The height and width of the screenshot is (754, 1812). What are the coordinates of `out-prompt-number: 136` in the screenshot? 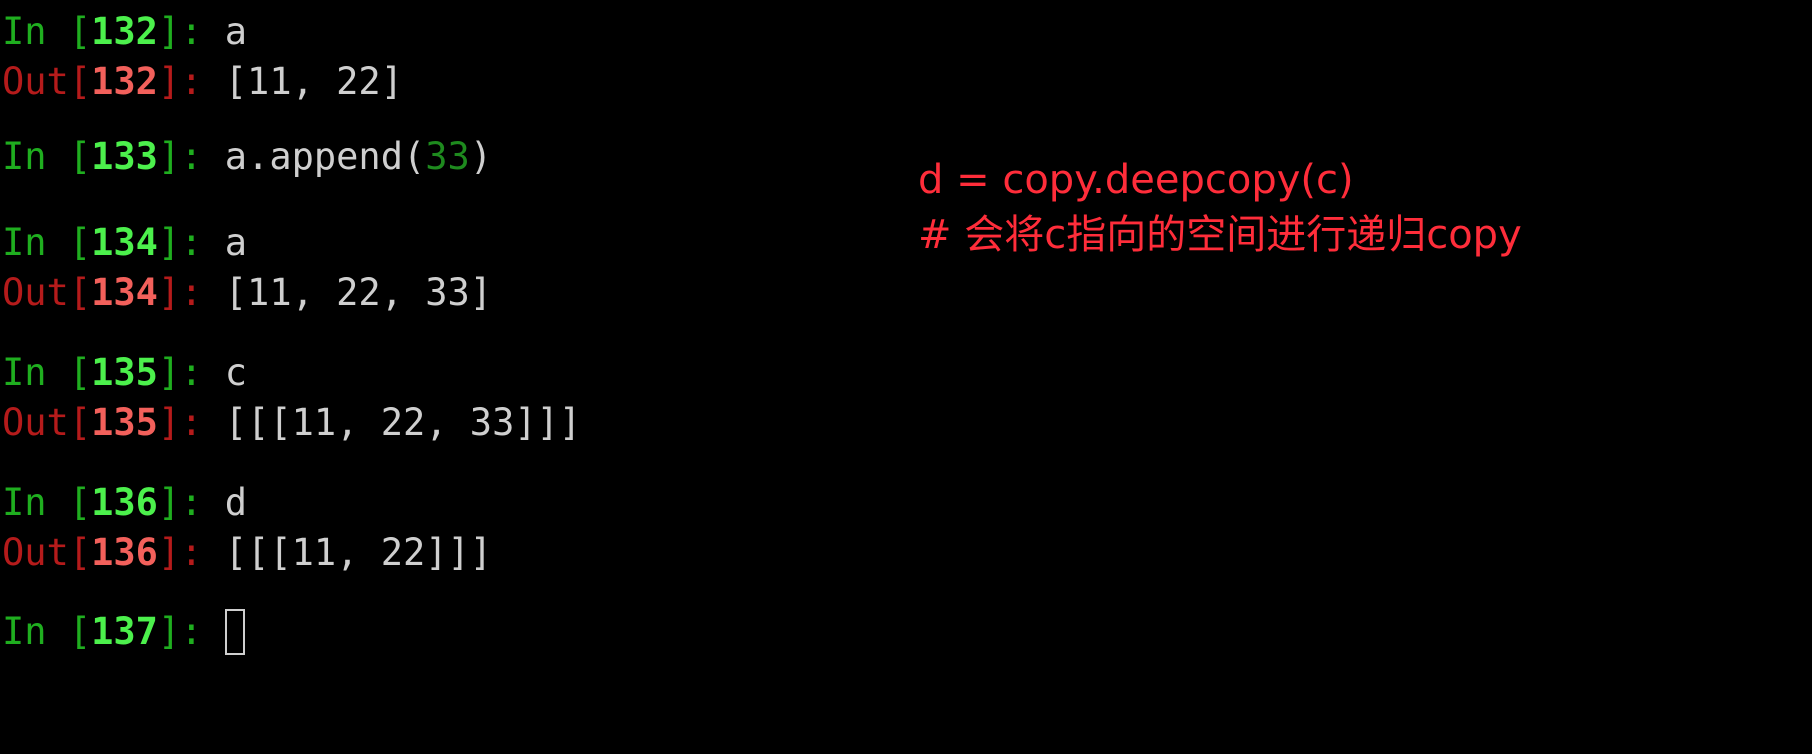 It's located at (124, 552).